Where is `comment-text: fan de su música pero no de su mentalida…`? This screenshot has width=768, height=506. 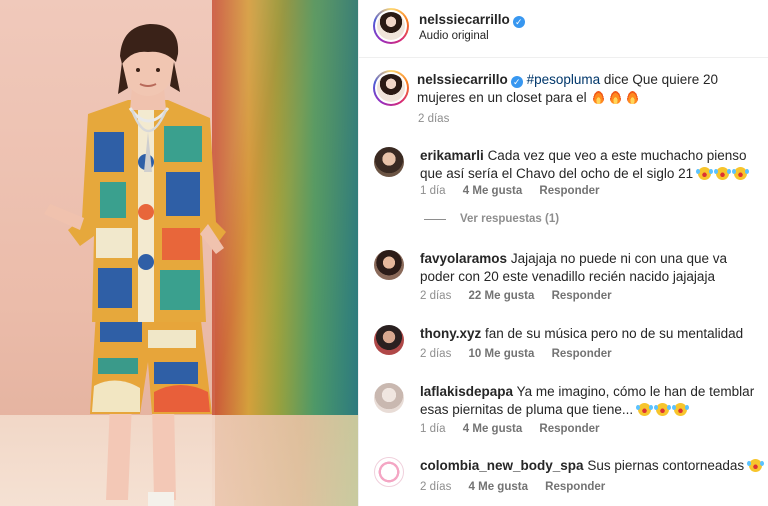 comment-text: fan de su música pero no de su mentalida… is located at coordinates (614, 333).